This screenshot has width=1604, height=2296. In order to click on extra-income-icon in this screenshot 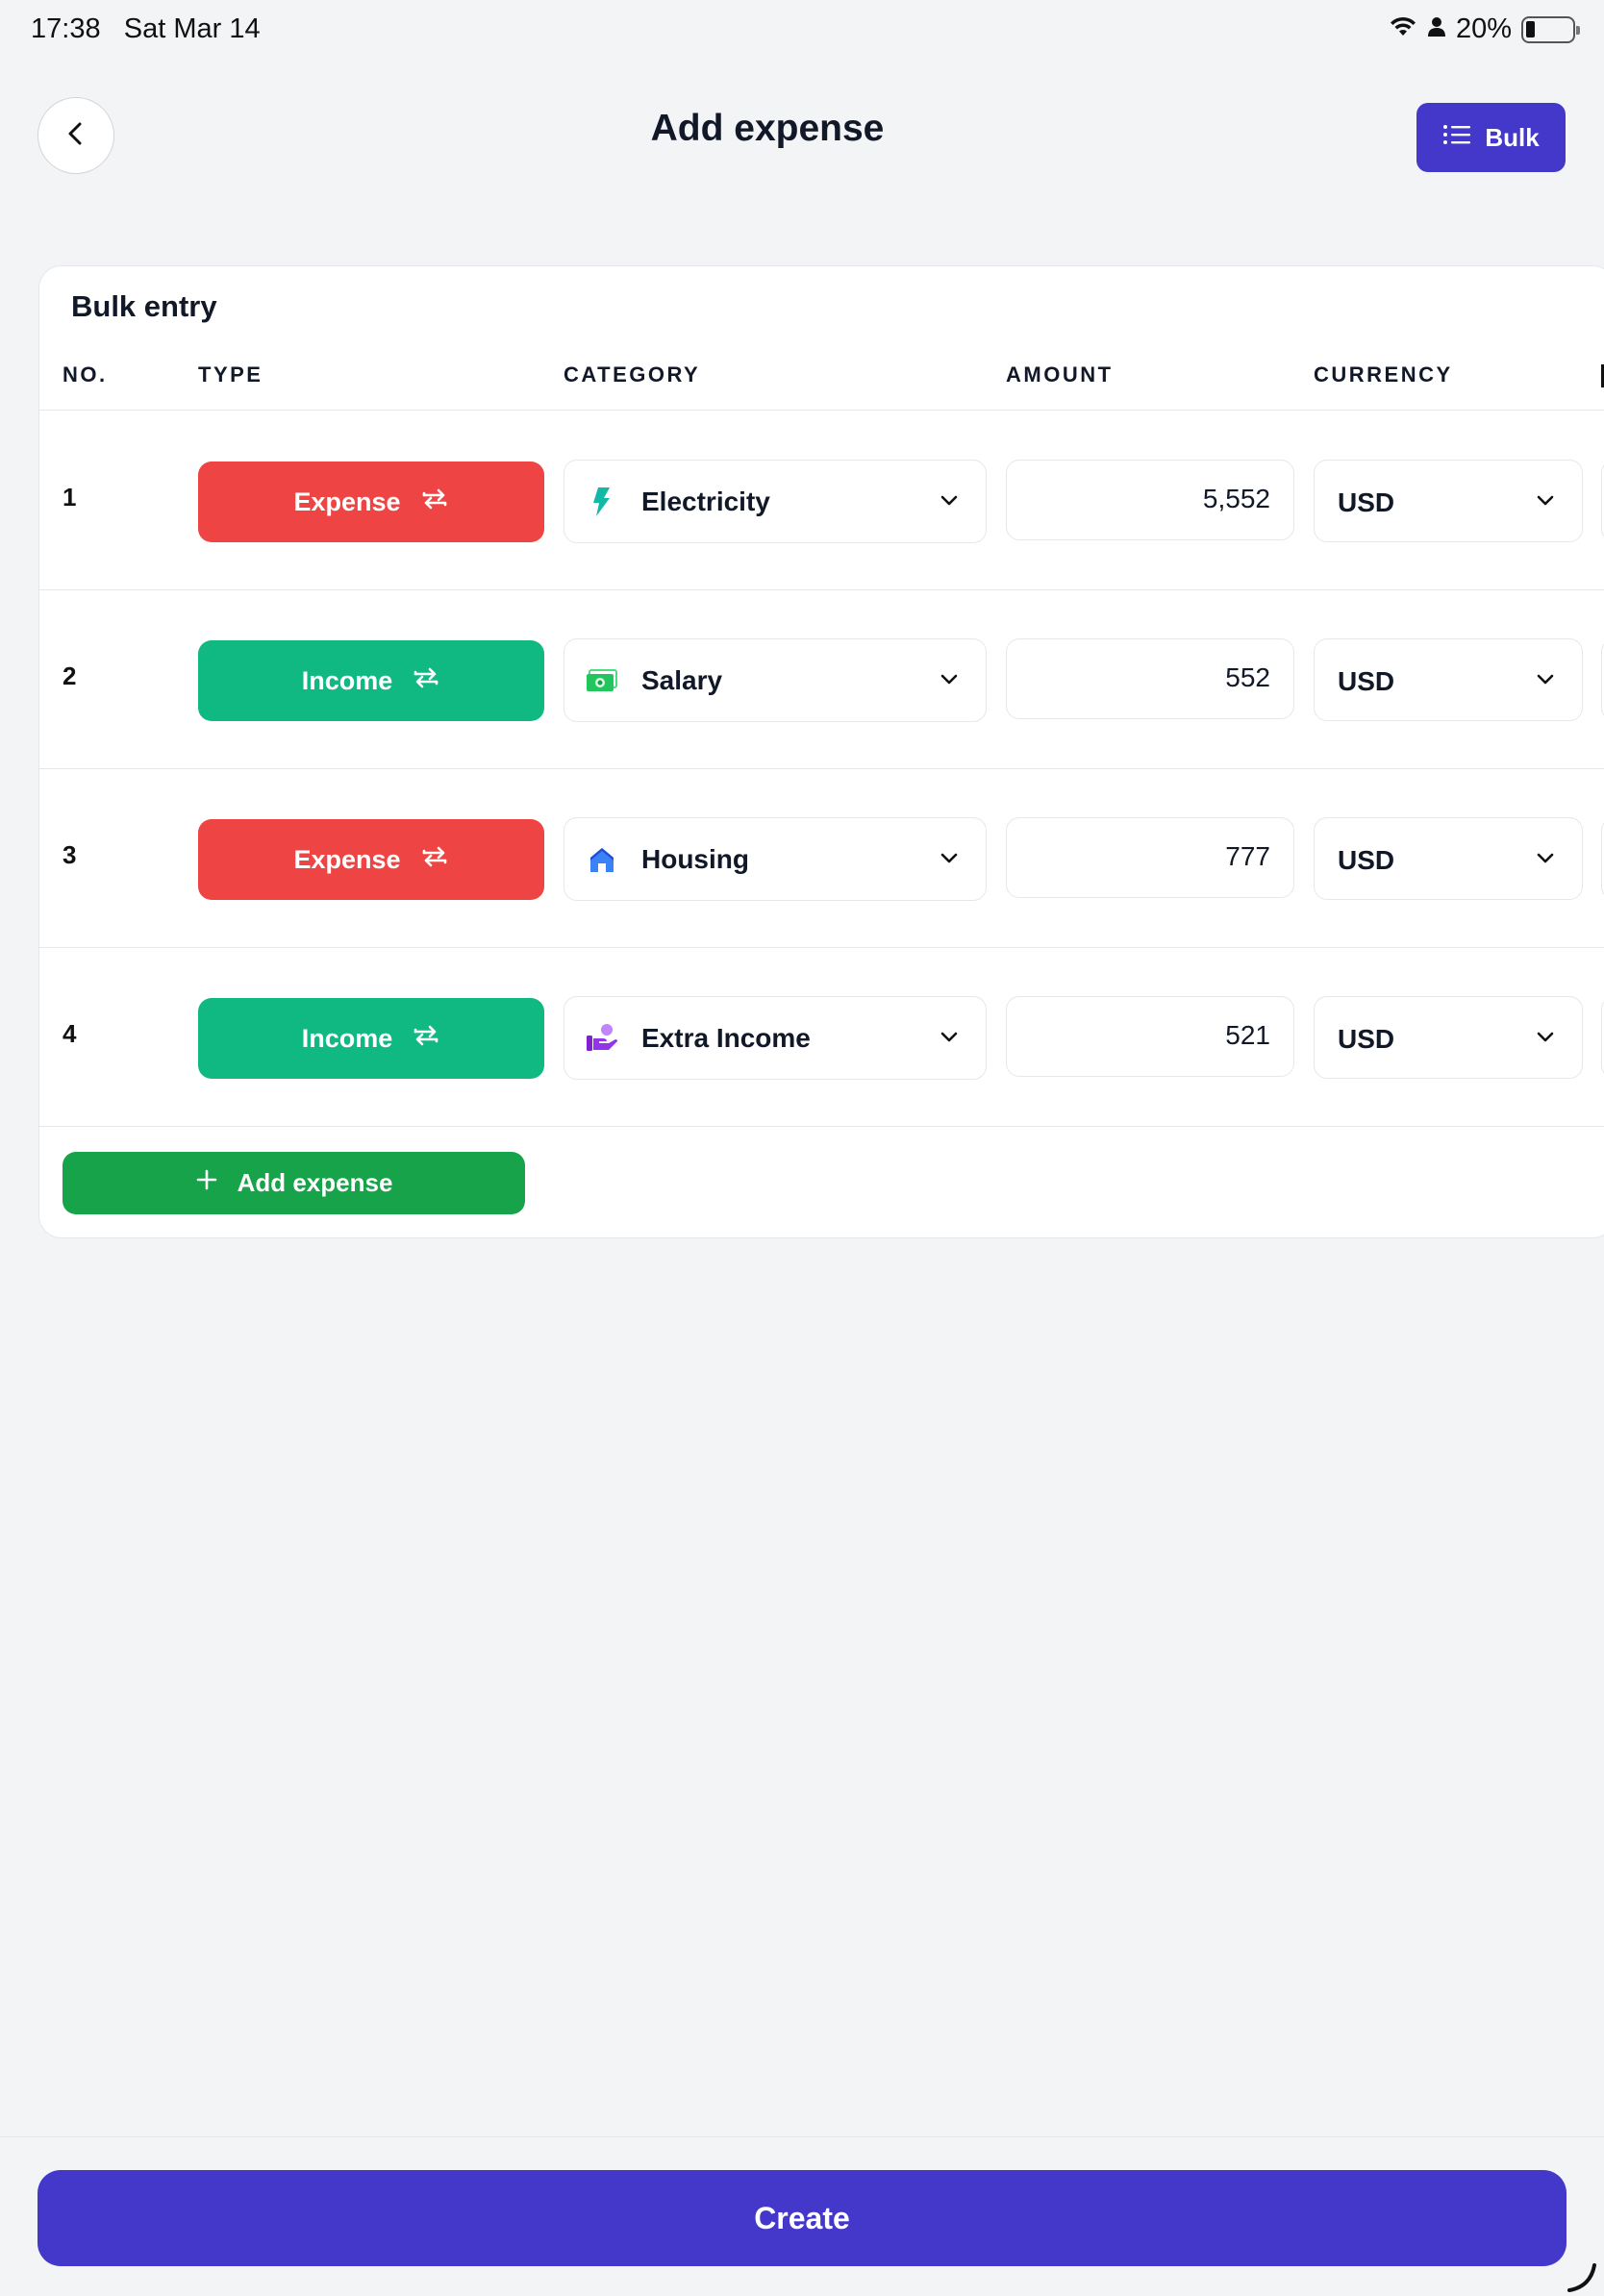, I will do `click(602, 1038)`.